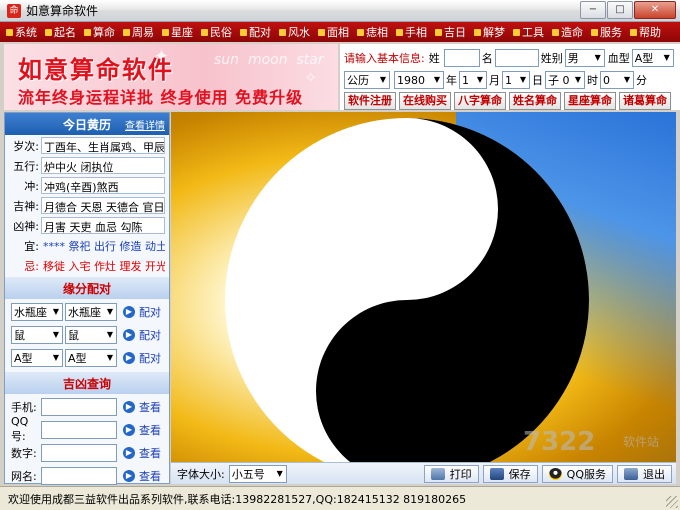  I want to click on menu-item-system: 系统, so click(21, 32).